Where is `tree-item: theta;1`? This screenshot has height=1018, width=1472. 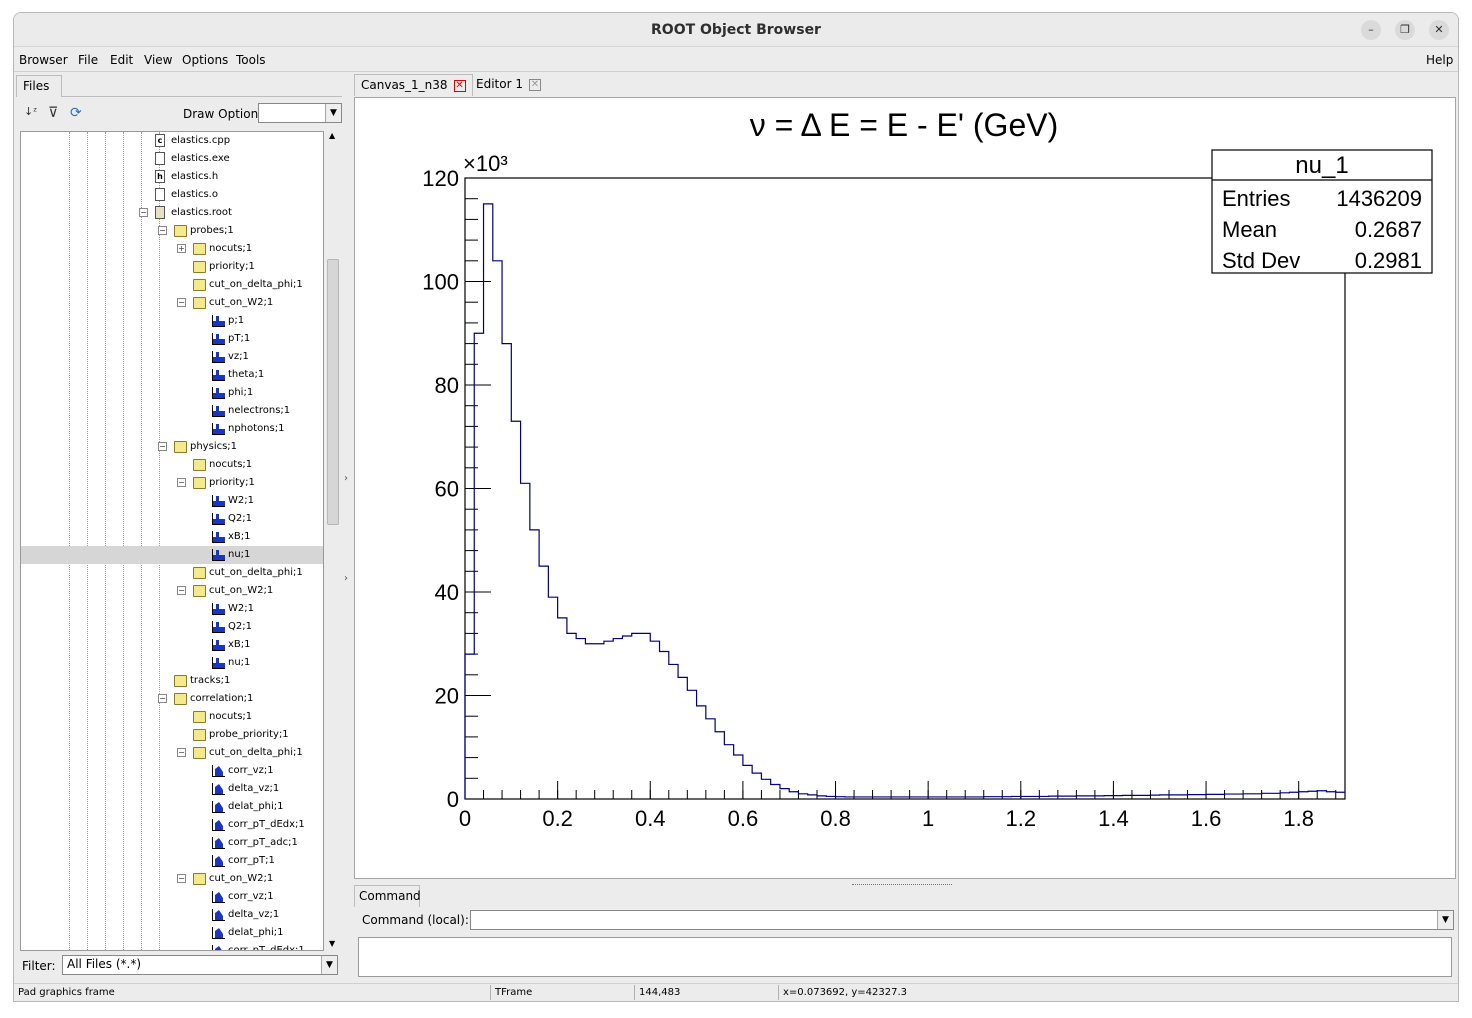
tree-item: theta;1 is located at coordinates (172, 375).